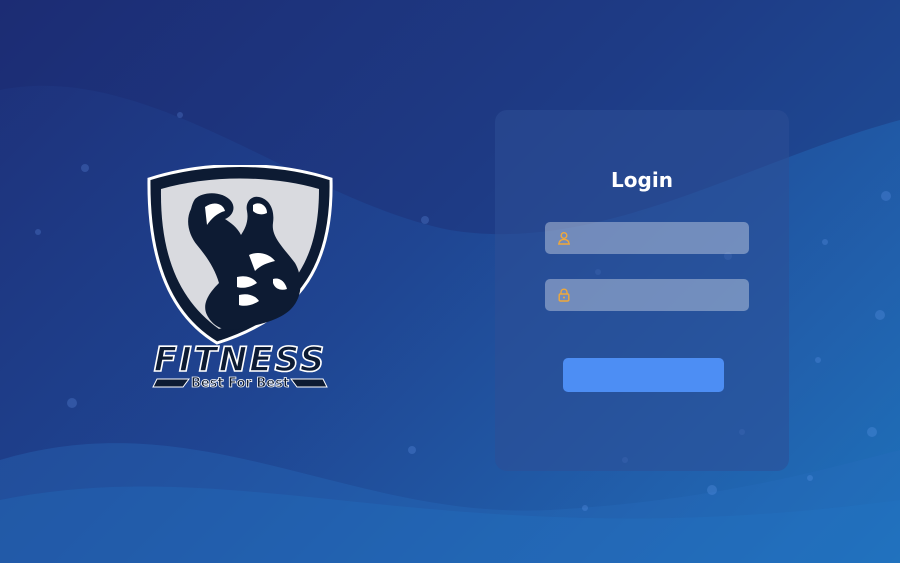 The width and height of the screenshot is (900, 563). I want to click on login-button, so click(643, 375).